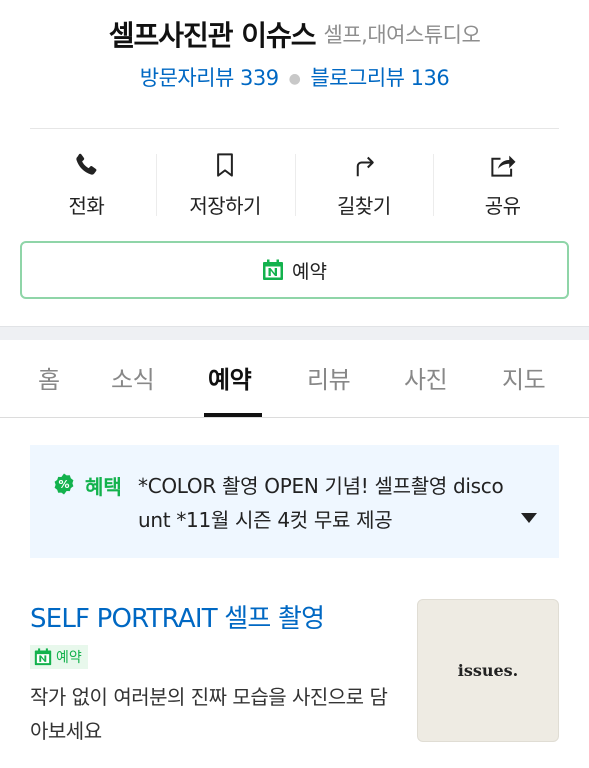 This screenshot has height=768, width=589. What do you see at coordinates (103, 487) in the screenshot?
I see `benefit-tag: 혜택` at bounding box center [103, 487].